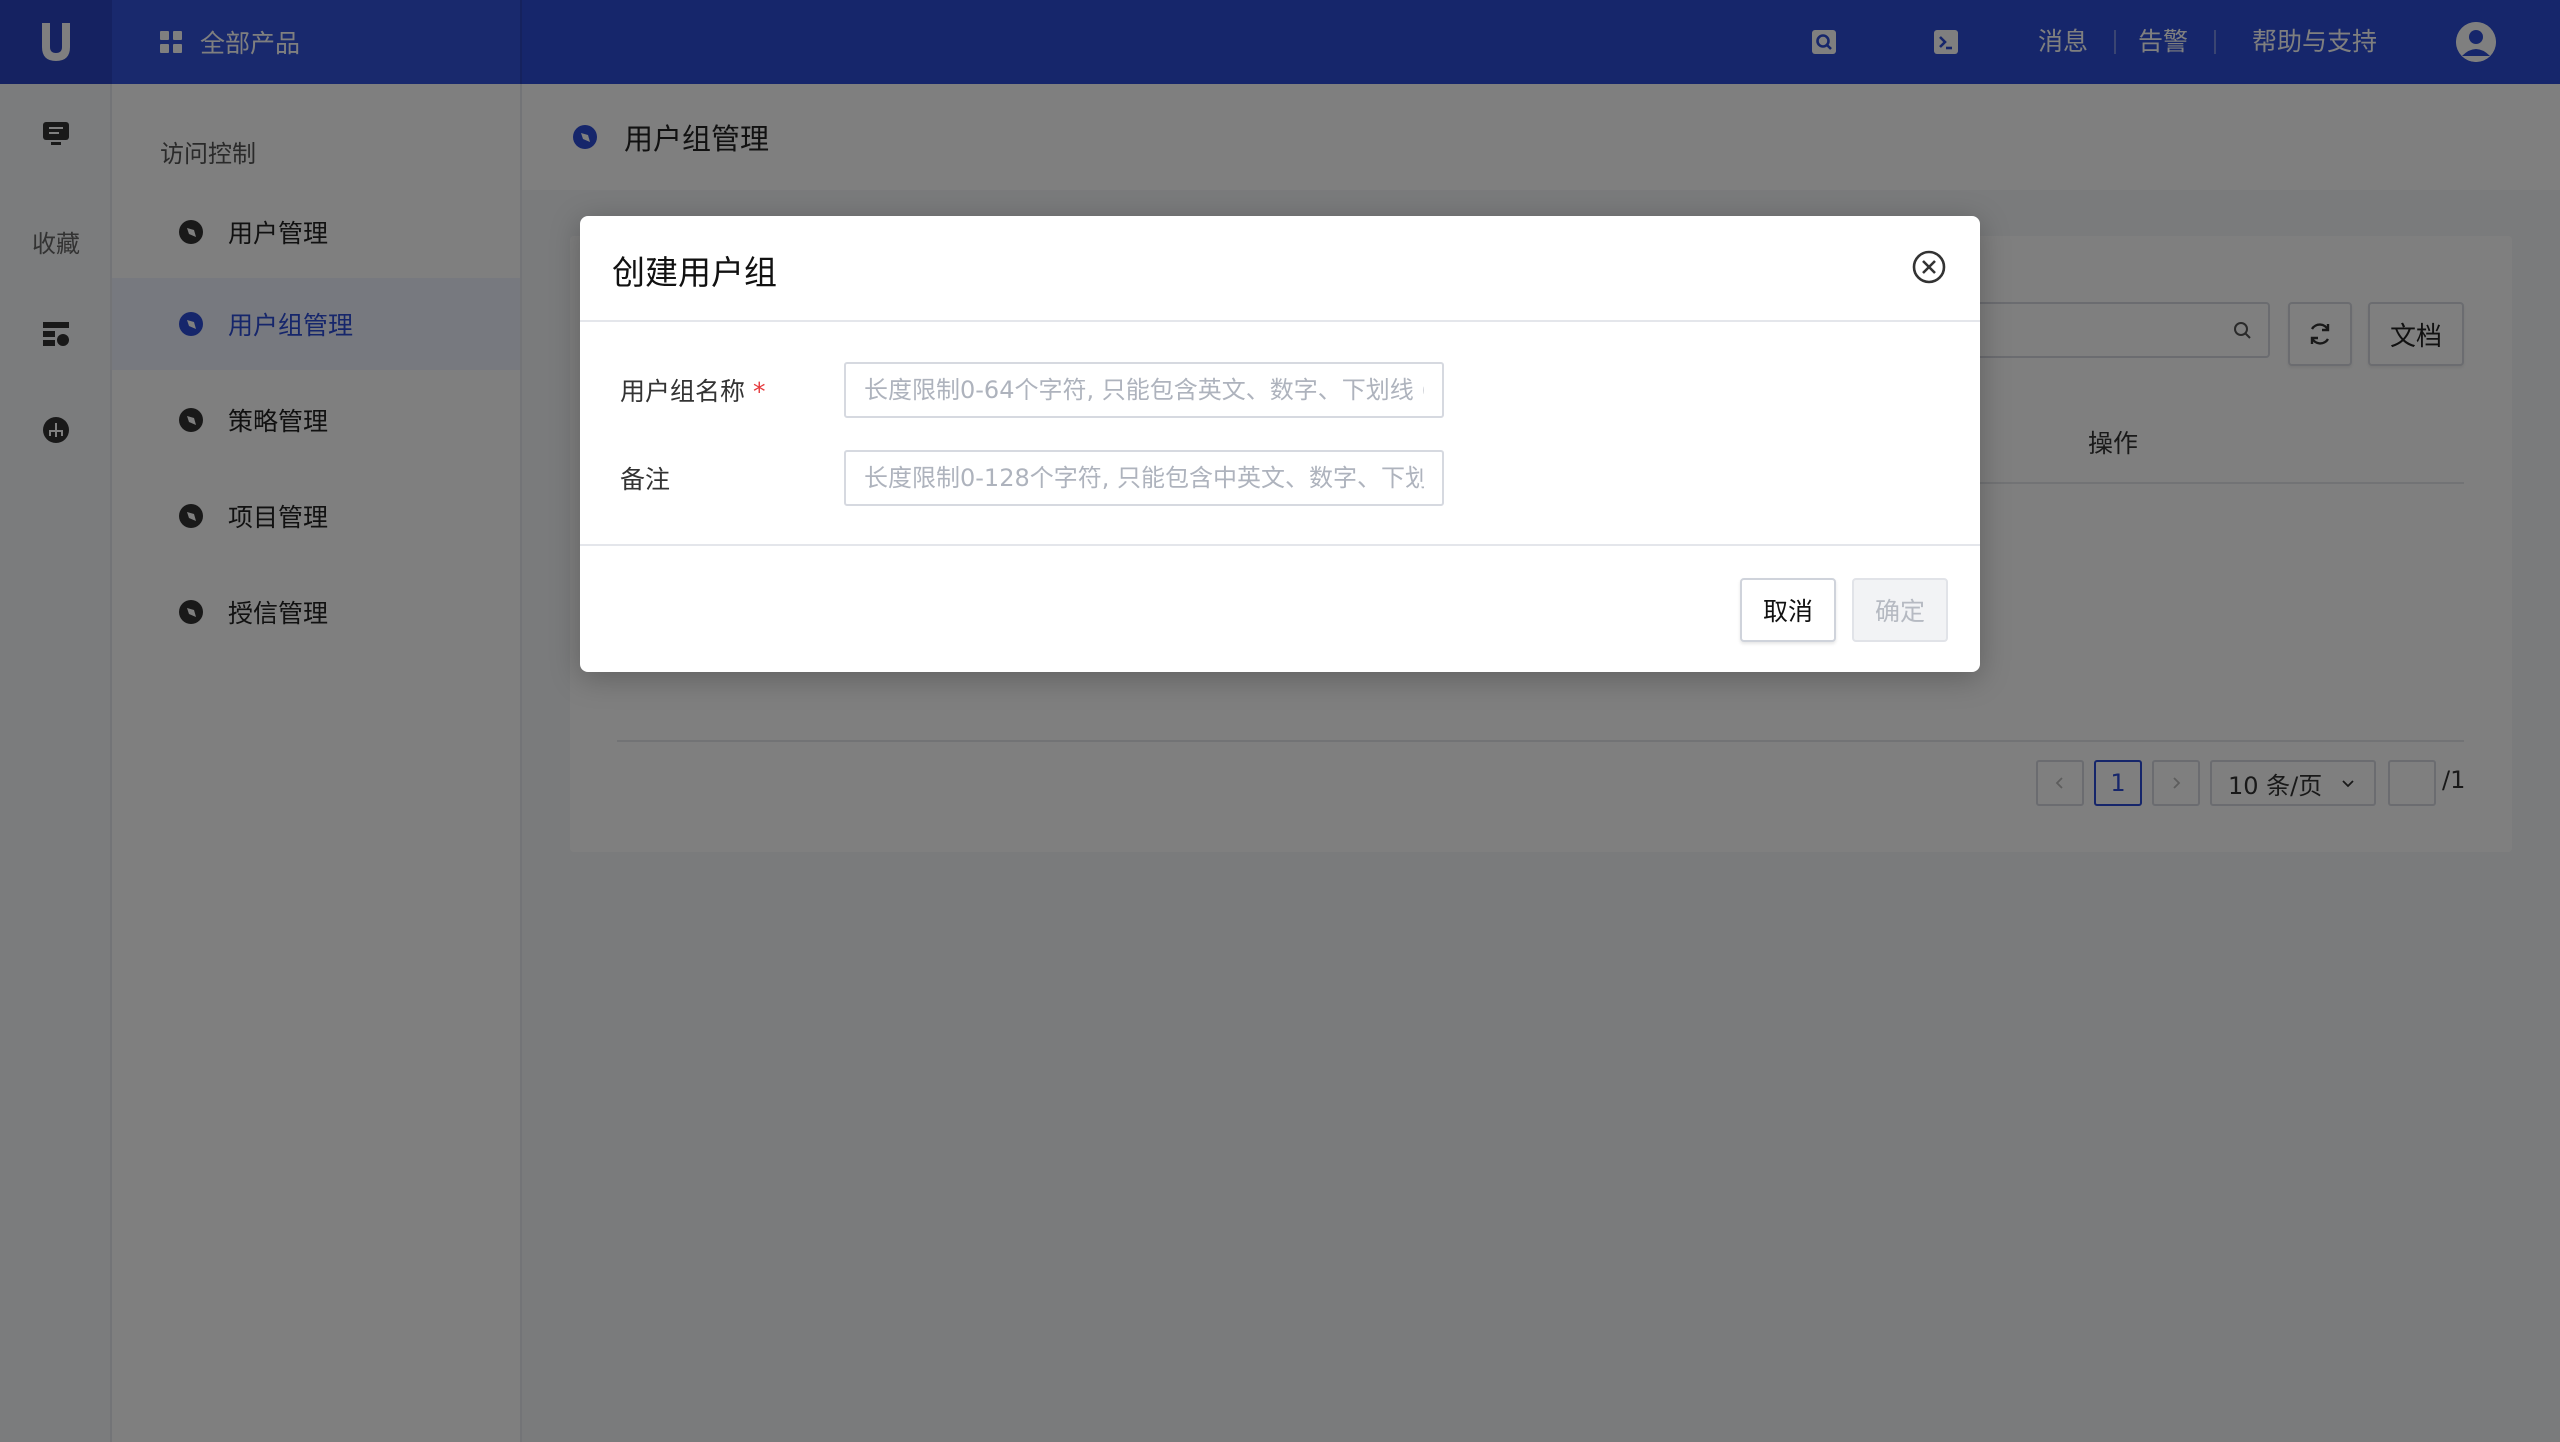 The image size is (2560, 1442). Describe the element at coordinates (1144, 390) in the screenshot. I see `group-name-input` at that location.